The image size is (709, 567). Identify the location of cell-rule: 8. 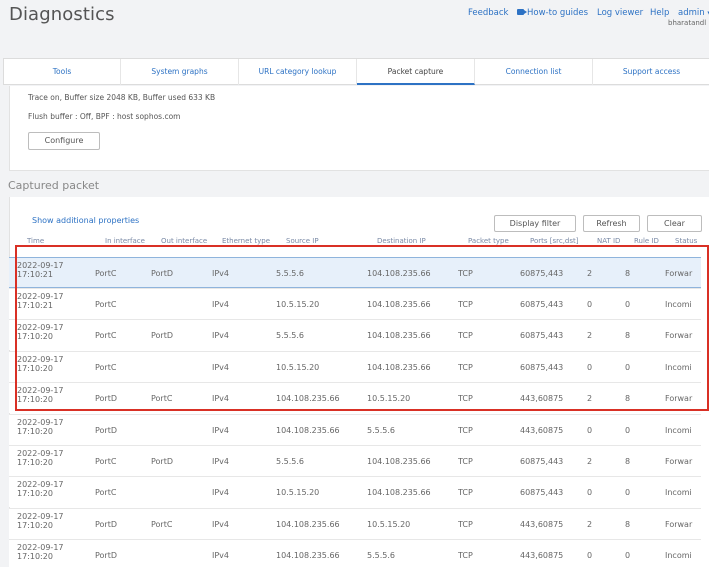
(628, 461).